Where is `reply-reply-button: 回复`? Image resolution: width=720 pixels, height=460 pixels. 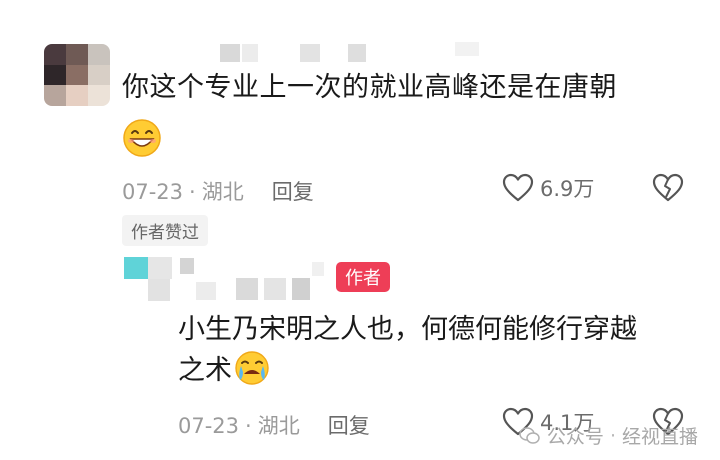 reply-reply-button: 回复 is located at coordinates (349, 426).